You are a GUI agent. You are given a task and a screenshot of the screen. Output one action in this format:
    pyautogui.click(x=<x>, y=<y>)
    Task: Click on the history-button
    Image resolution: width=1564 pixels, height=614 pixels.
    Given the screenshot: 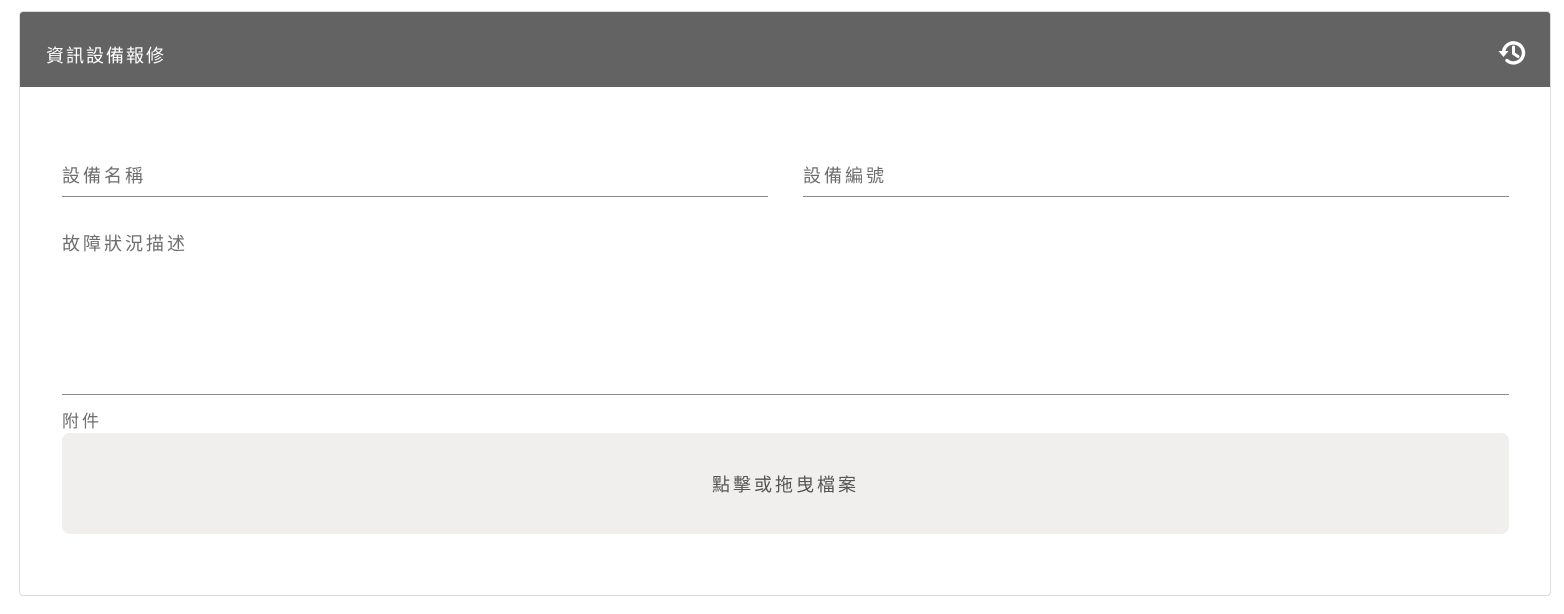 What is the action you would take?
    pyautogui.click(x=1513, y=53)
    